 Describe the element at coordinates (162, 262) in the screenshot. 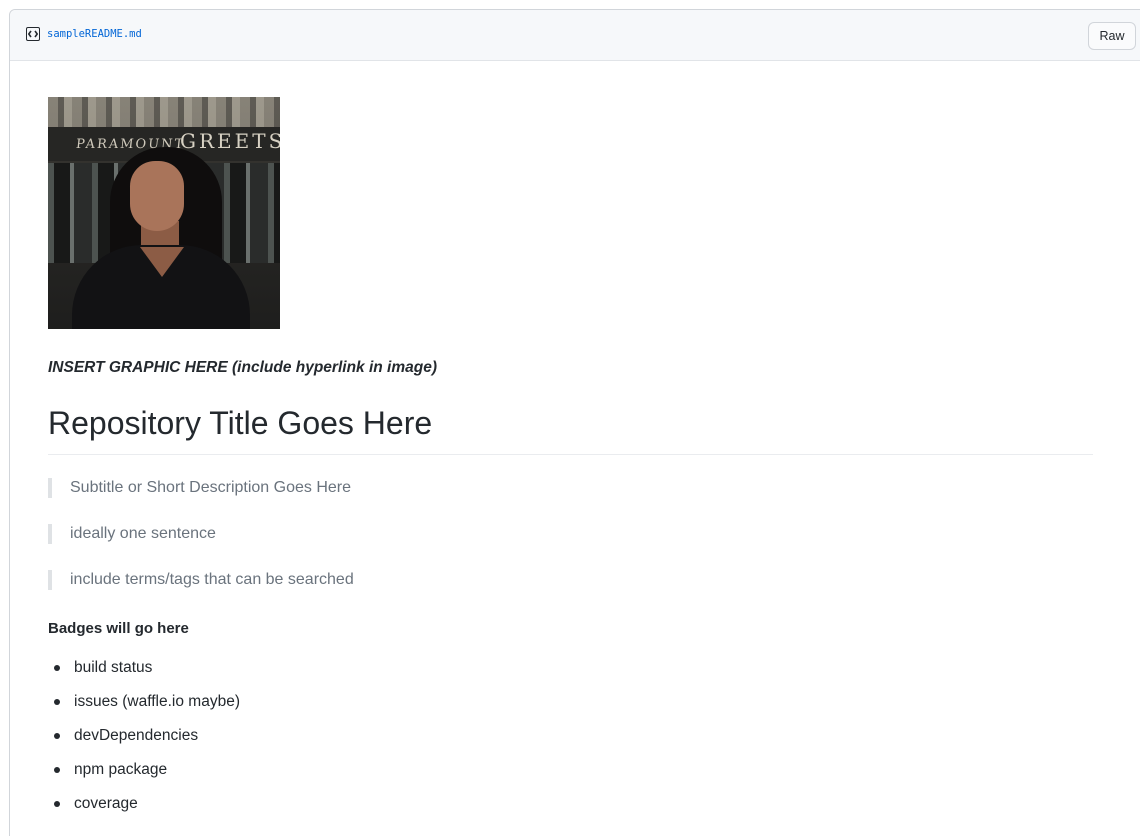

I see `photo-vneck` at that location.